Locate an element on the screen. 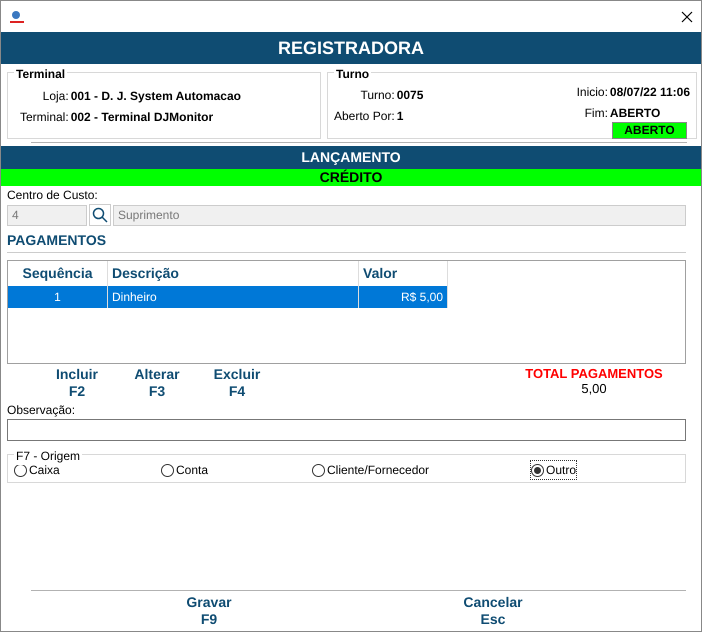 The image size is (702, 632). form-title: REGISTRADORA is located at coordinates (351, 48).